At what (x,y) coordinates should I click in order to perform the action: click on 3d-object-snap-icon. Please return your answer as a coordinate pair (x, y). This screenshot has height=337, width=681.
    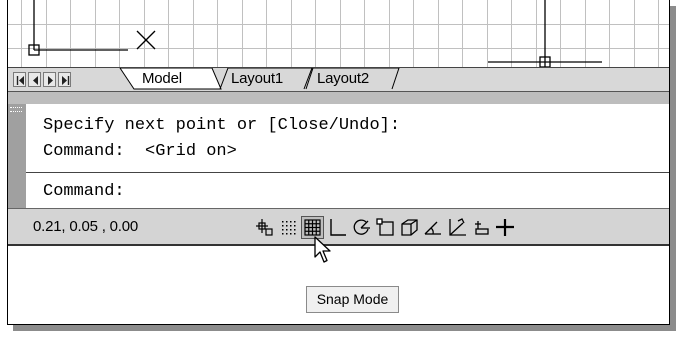
    Looking at the image, I should click on (409, 227).